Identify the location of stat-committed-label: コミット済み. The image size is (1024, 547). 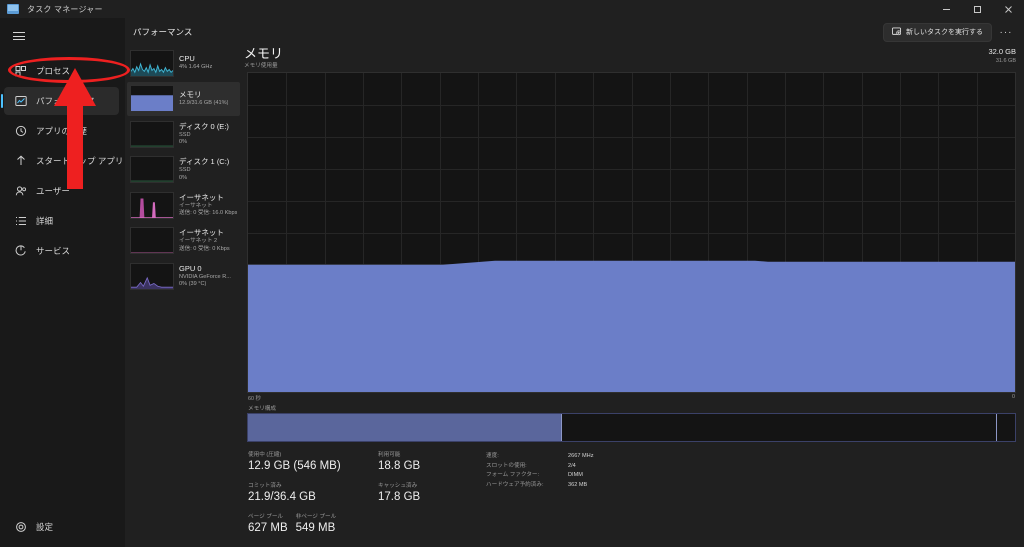
(265, 486).